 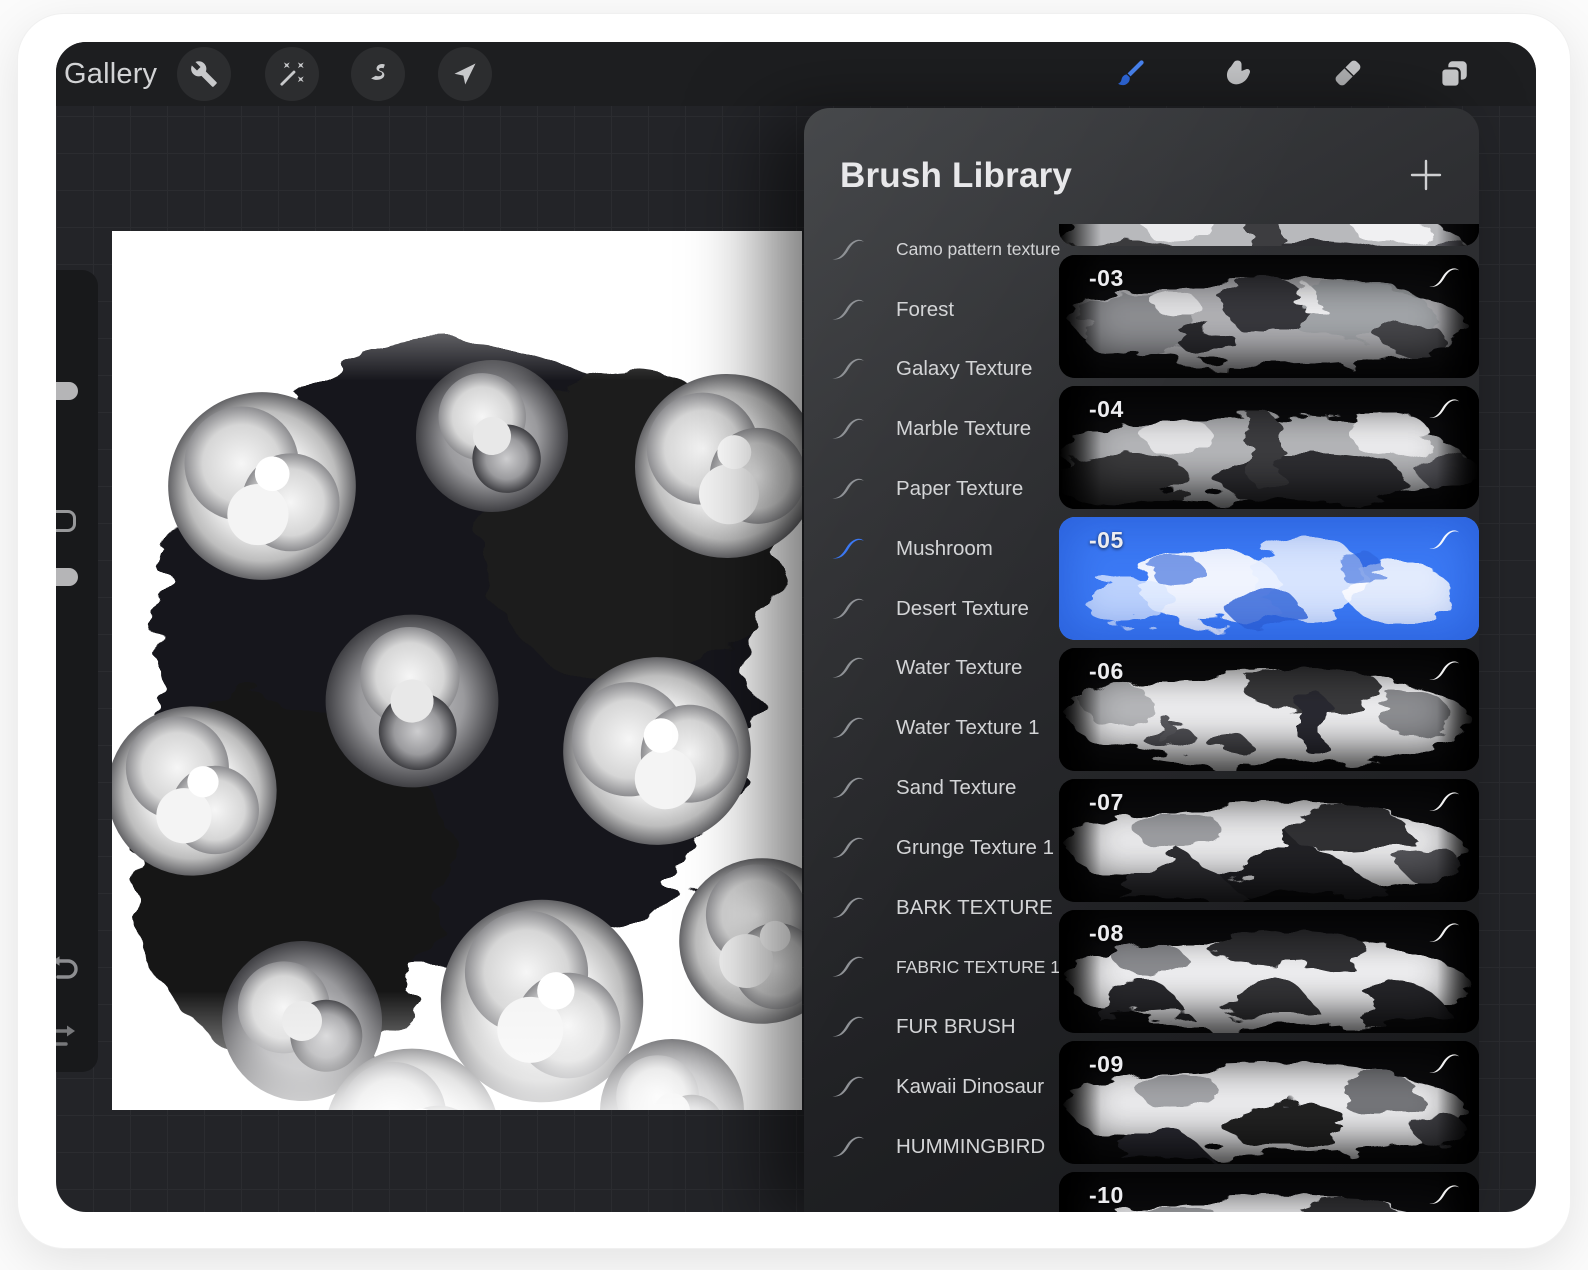 What do you see at coordinates (978, 249) in the screenshot?
I see `brush-set-label: Camo pattern texture` at bounding box center [978, 249].